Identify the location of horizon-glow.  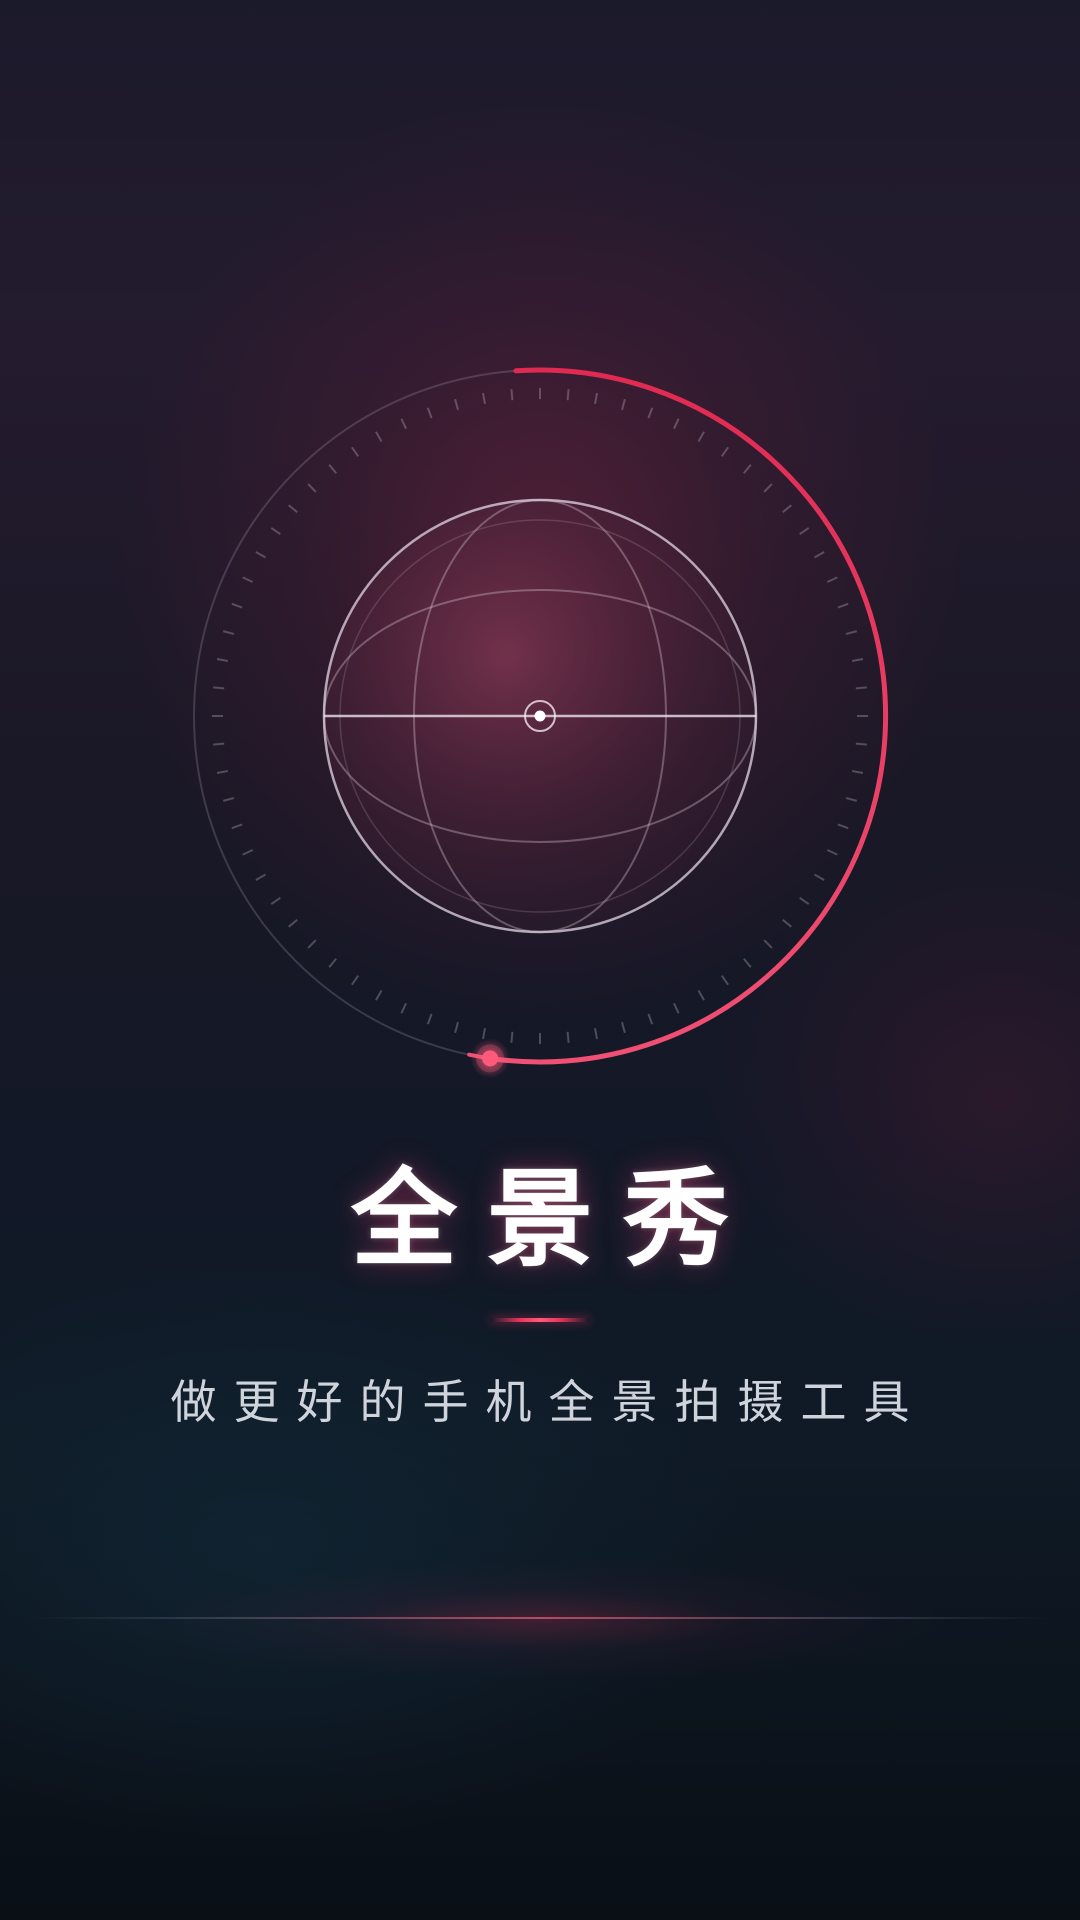
(540, 1620).